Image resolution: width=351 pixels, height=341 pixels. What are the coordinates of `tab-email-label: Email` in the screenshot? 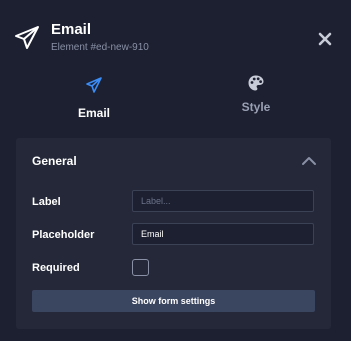 It's located at (93, 113).